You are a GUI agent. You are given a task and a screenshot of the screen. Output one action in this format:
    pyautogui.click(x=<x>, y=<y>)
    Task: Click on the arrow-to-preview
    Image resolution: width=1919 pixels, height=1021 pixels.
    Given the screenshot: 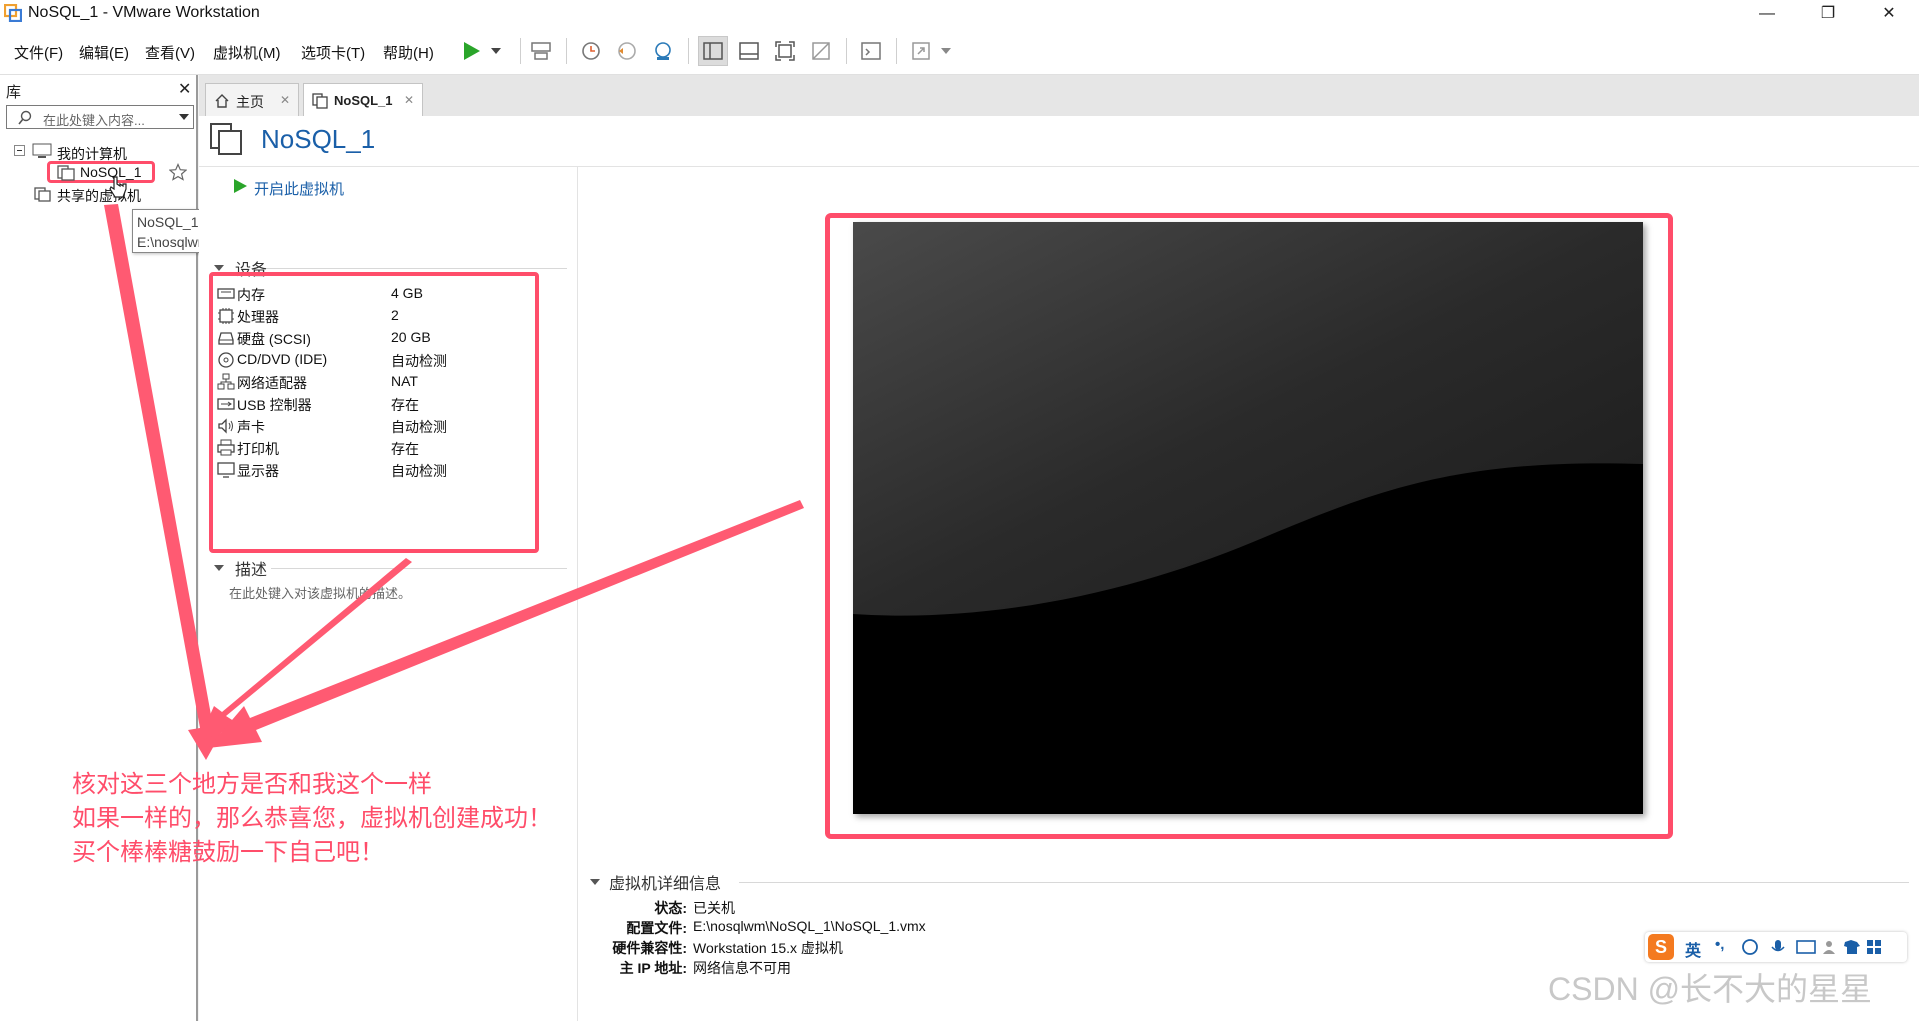 What is the action you would take?
    pyautogui.click(x=506, y=624)
    